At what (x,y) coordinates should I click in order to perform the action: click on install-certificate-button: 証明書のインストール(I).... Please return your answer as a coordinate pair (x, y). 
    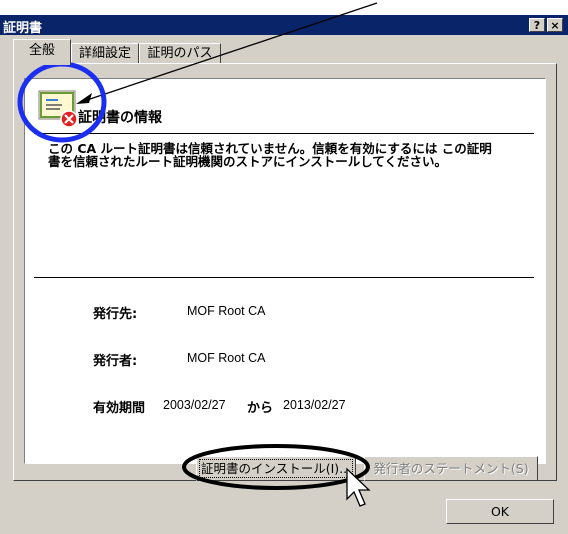
    Looking at the image, I should click on (276, 468).